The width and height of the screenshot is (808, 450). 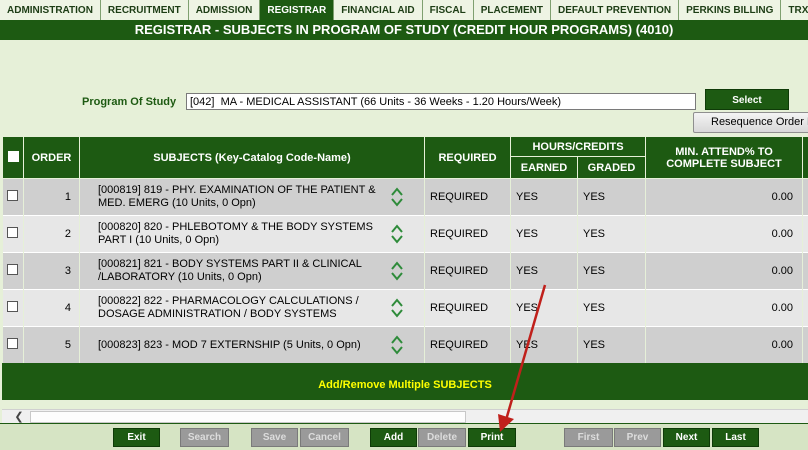 I want to click on chevron-left-icon: ❮, so click(x=19, y=417).